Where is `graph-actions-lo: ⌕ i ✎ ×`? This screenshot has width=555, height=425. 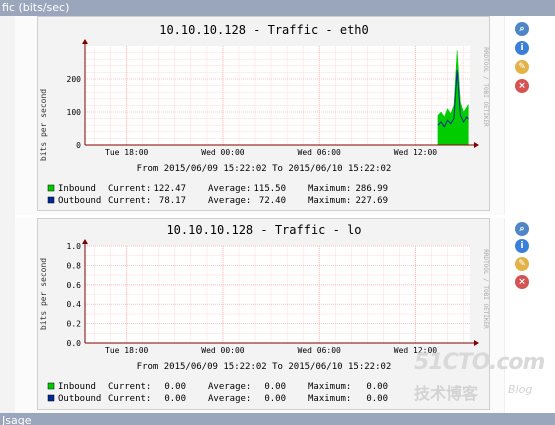 graph-actions-lo: ⌕ i ✎ × is located at coordinates (524, 257).